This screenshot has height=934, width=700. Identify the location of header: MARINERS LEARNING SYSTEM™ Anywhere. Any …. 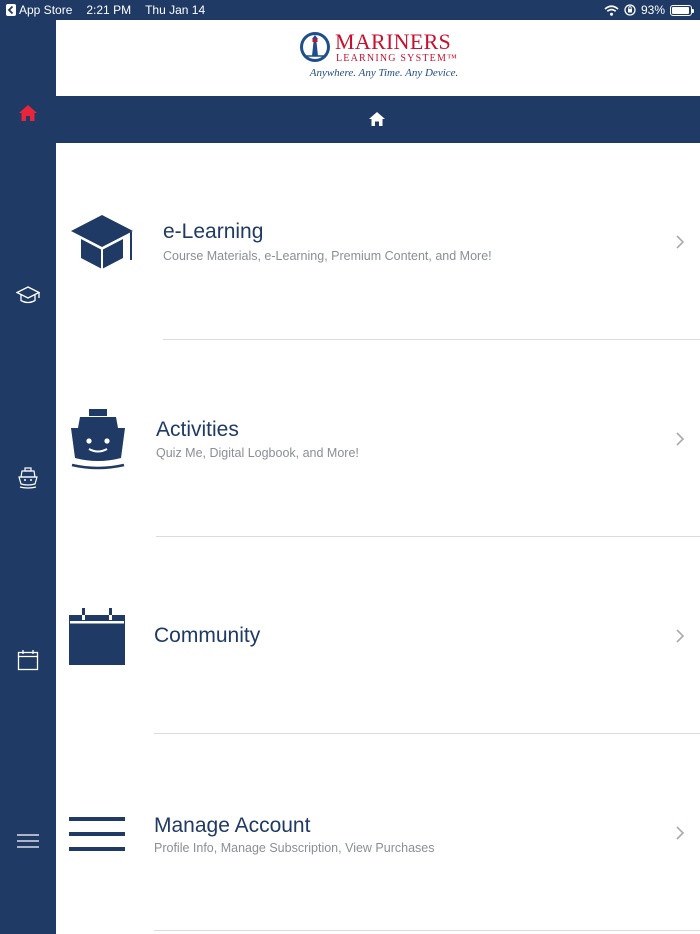
(378, 58).